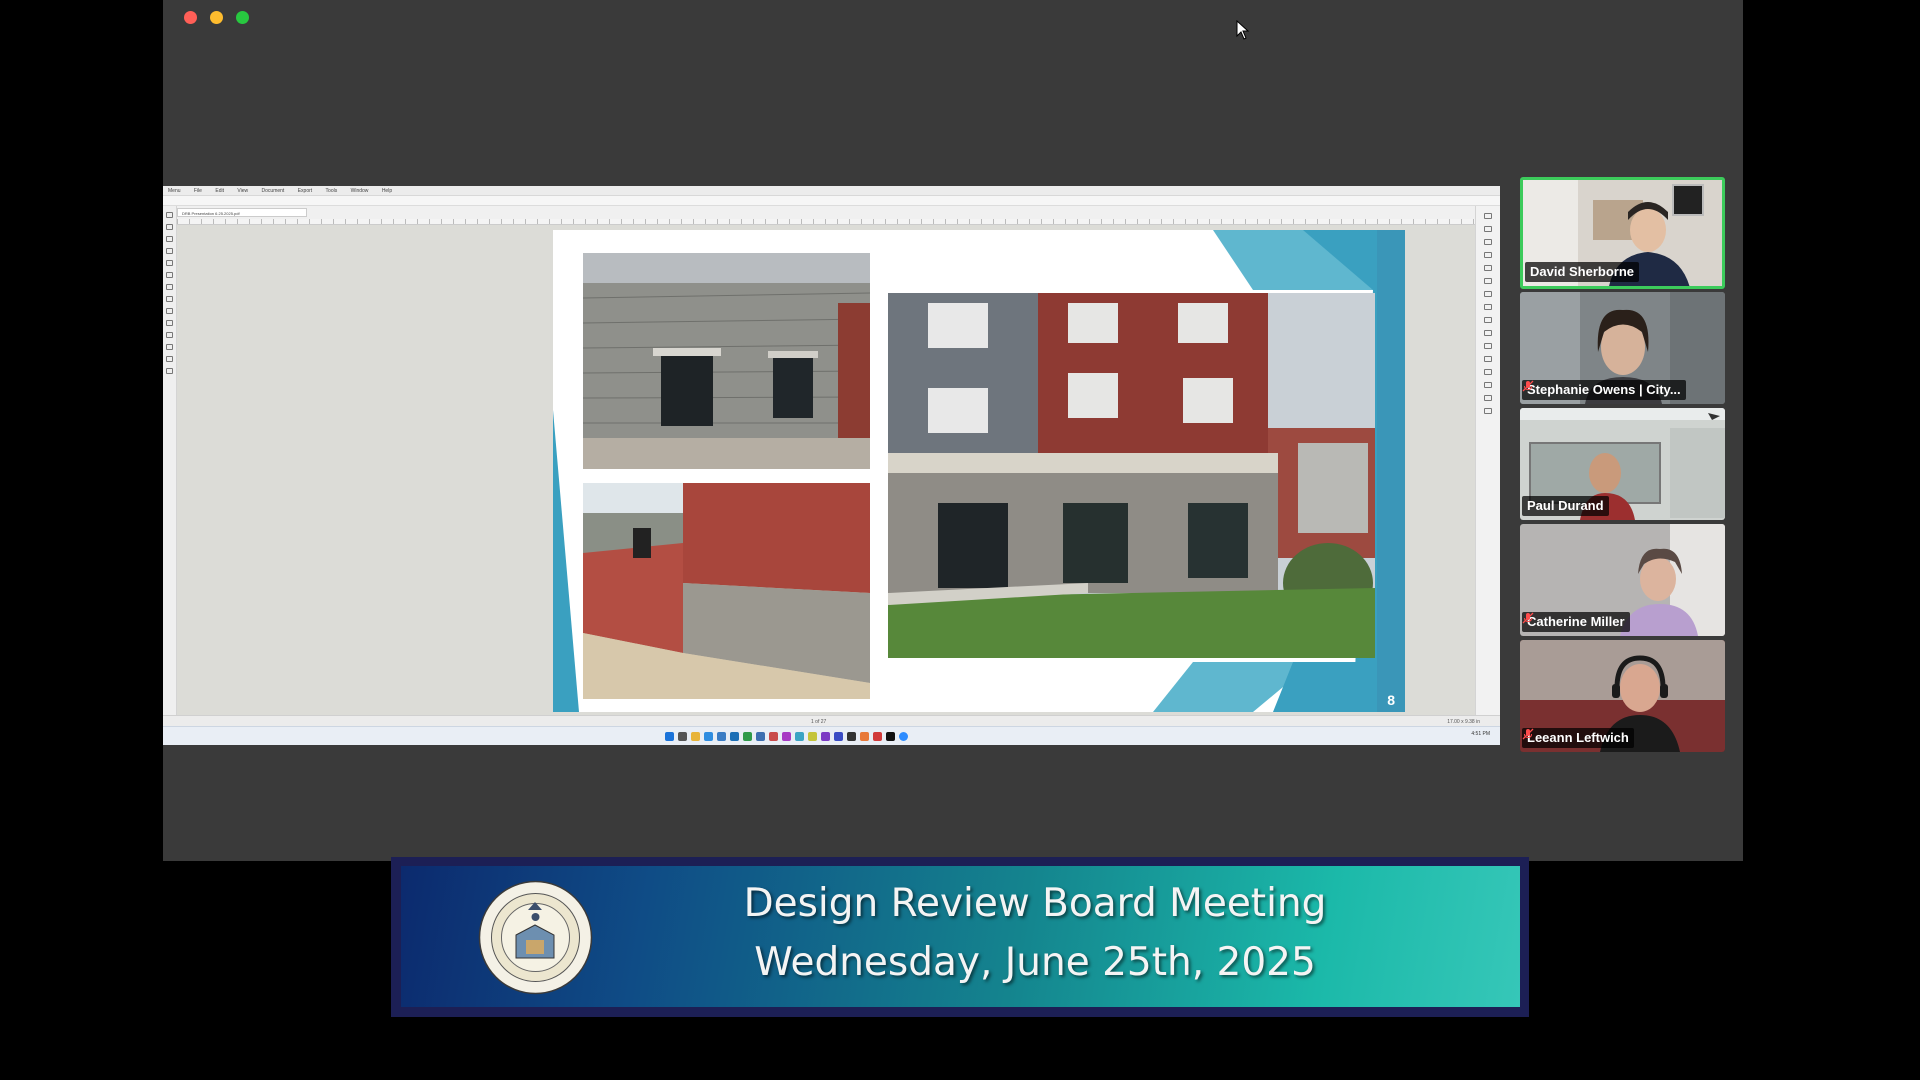 This screenshot has height=1080, width=1920. Describe the element at coordinates (360, 191) in the screenshot. I see `menu-item: Window` at that location.